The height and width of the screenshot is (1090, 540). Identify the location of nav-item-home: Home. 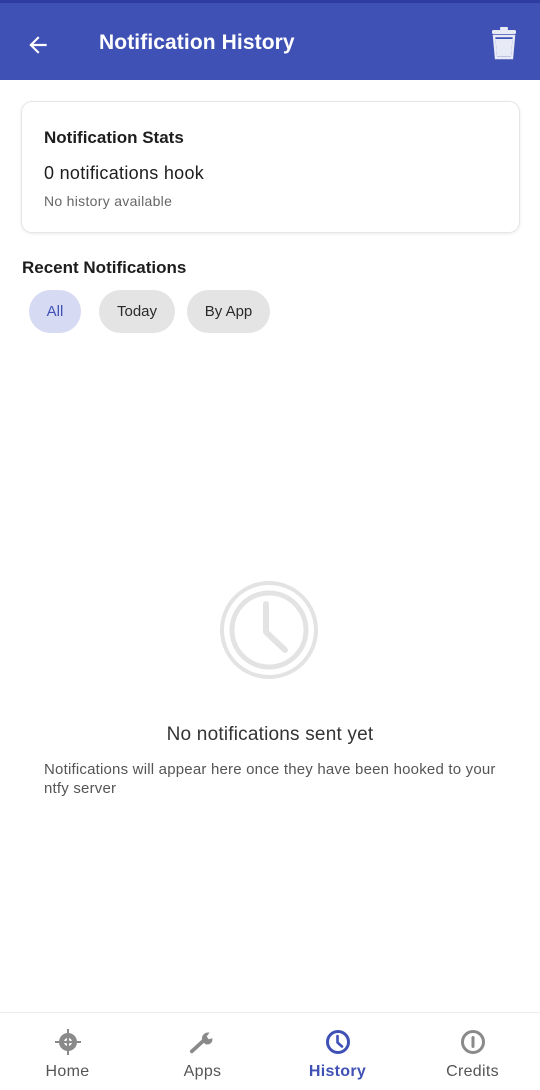
(67, 1051).